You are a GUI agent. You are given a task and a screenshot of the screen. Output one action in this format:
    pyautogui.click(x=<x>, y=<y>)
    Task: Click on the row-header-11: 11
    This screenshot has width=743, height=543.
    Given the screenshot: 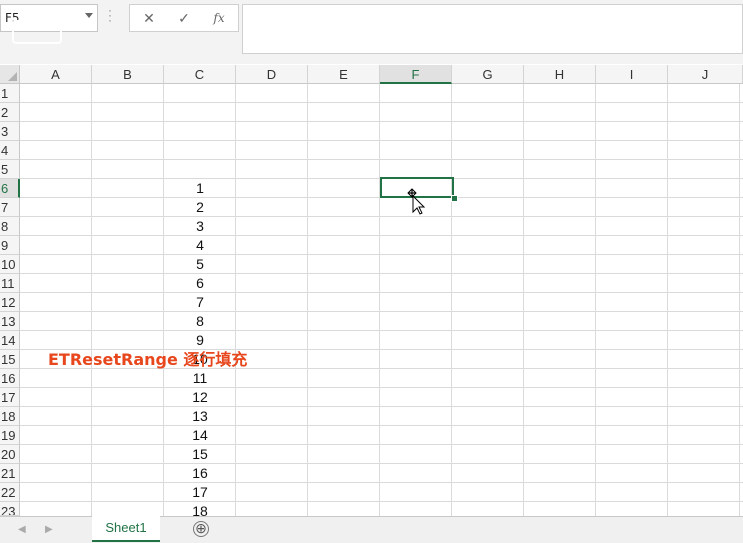 What is the action you would take?
    pyautogui.click(x=10, y=283)
    